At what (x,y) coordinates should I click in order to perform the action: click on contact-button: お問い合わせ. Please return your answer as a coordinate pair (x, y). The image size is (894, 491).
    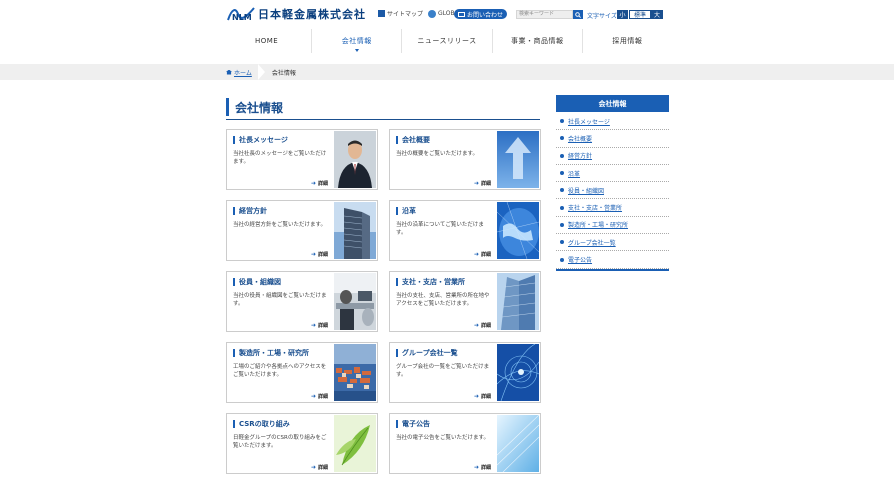
    Looking at the image, I should click on (480, 14).